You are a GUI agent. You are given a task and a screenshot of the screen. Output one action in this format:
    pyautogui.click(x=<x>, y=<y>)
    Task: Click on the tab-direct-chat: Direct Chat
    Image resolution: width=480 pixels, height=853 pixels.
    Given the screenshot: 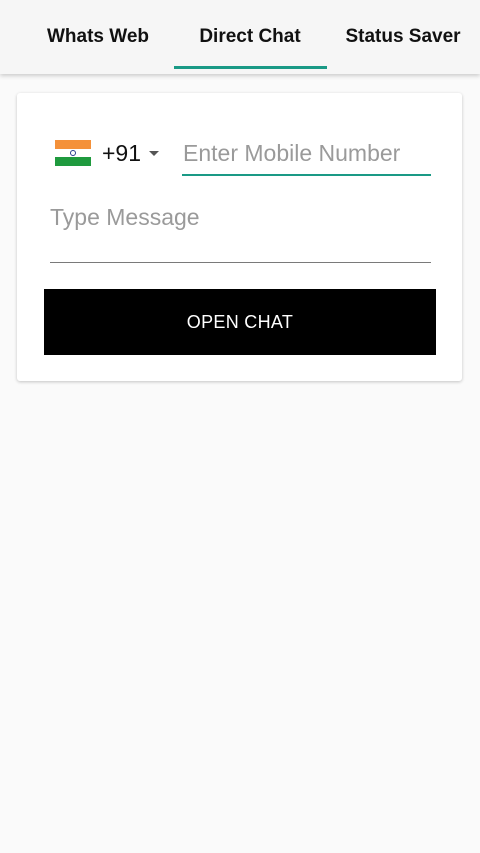 What is the action you would take?
    pyautogui.click(x=250, y=37)
    